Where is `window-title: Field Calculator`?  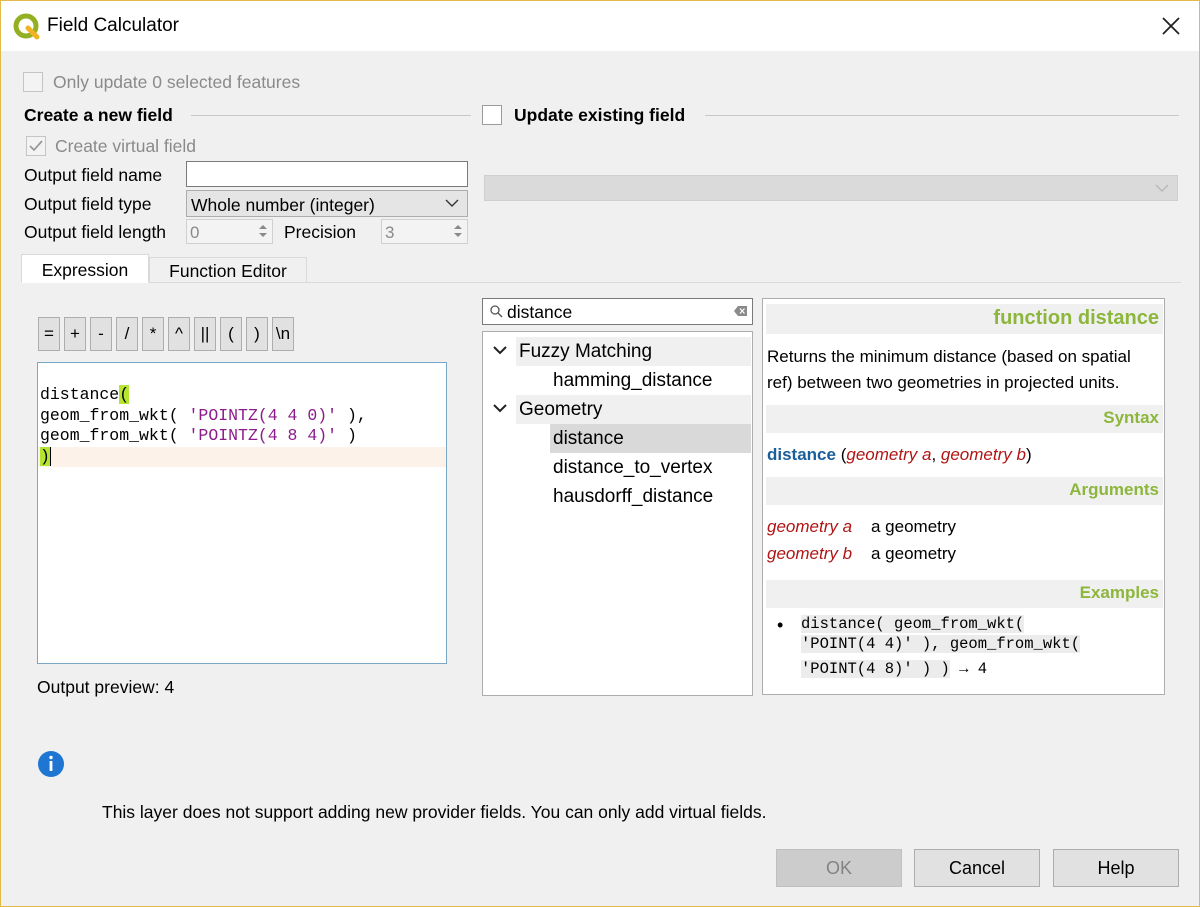
window-title: Field Calculator is located at coordinates (113, 25).